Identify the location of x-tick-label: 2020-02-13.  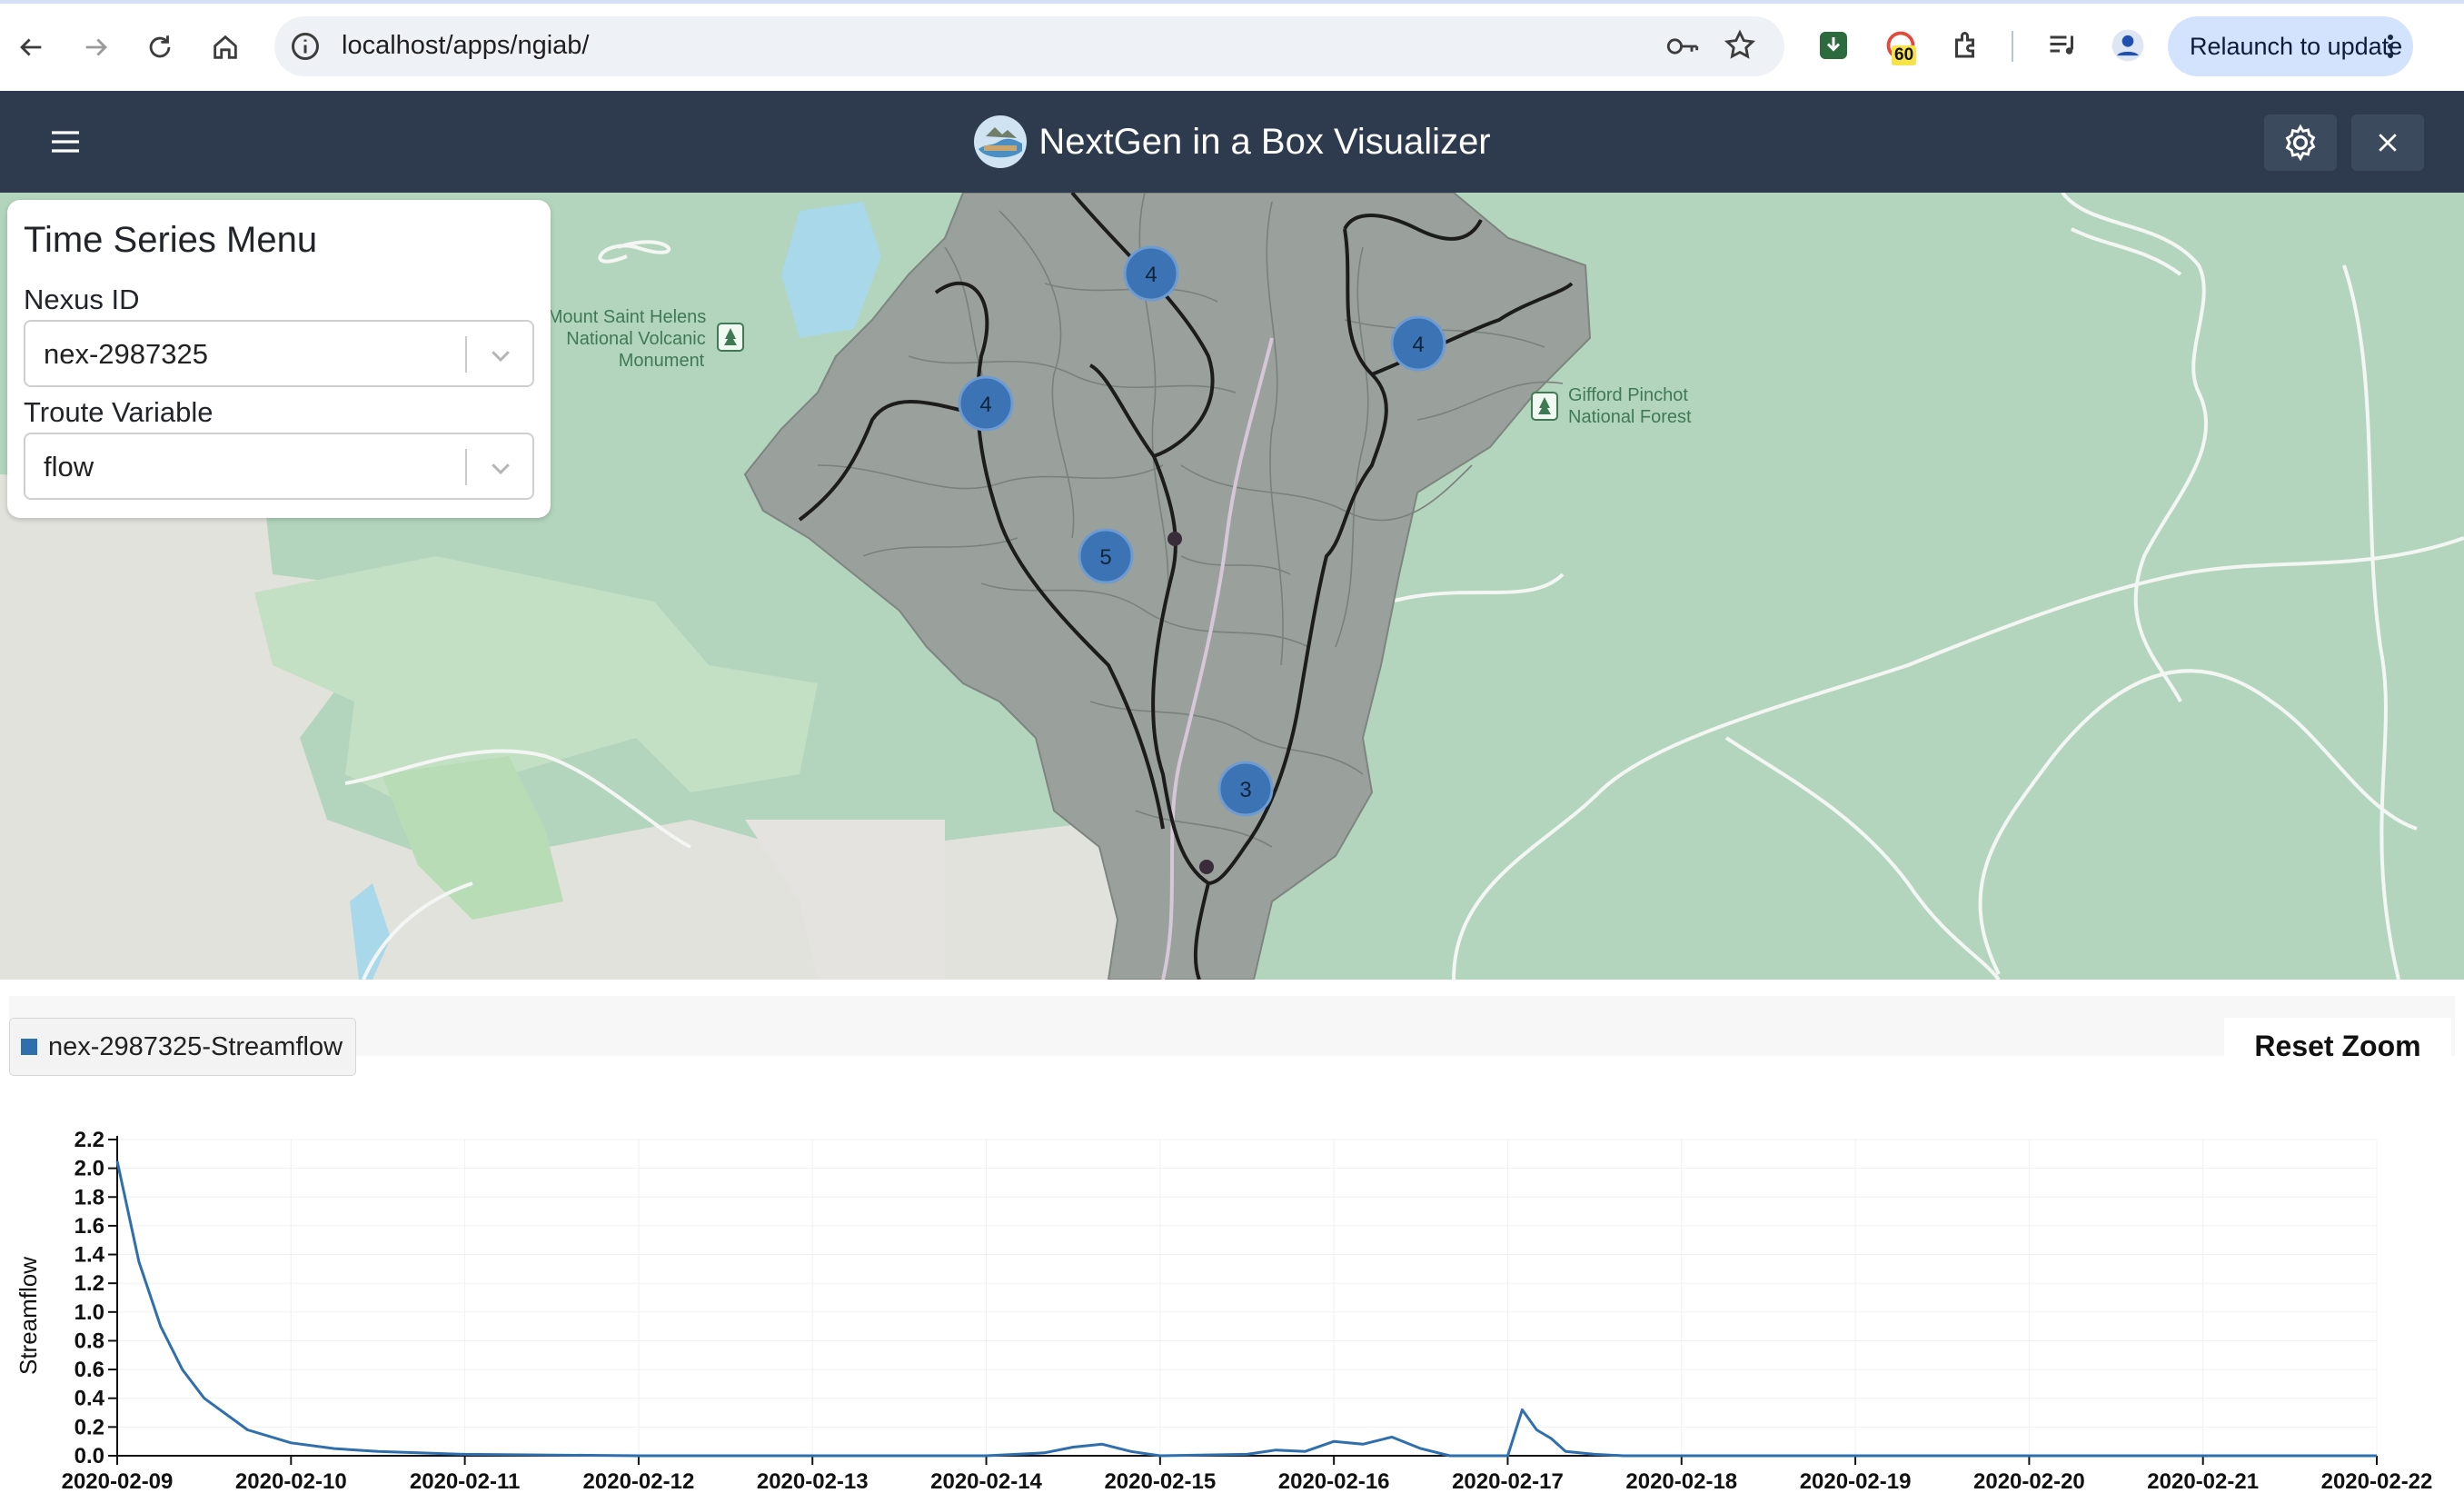
(813, 1481).